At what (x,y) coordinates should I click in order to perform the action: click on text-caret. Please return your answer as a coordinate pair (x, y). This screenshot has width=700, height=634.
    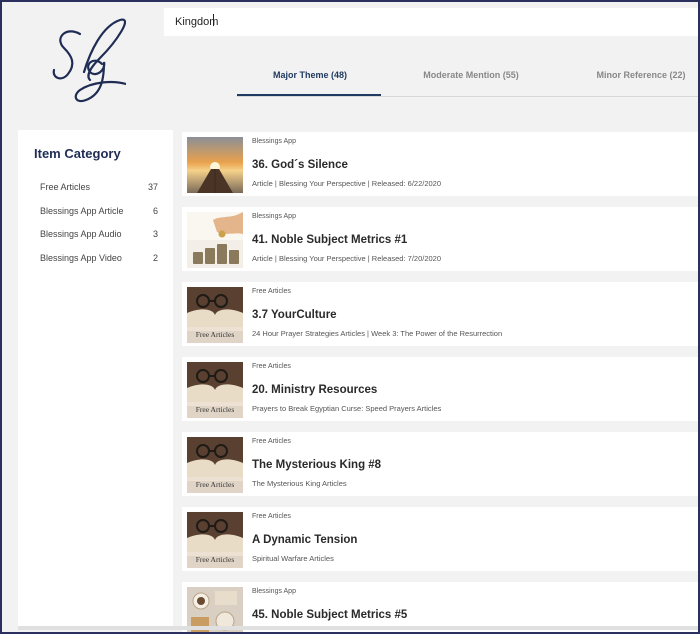
    Looking at the image, I should click on (213, 20).